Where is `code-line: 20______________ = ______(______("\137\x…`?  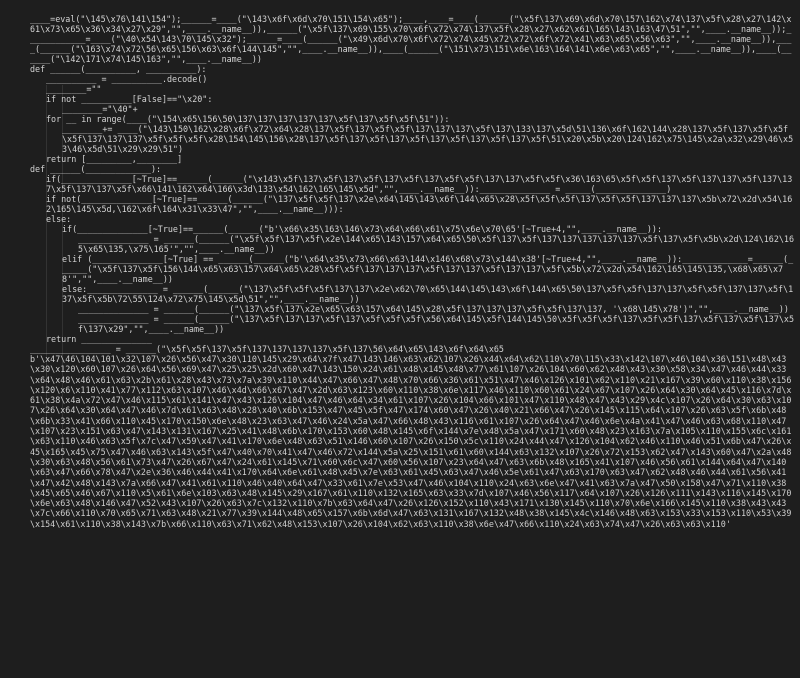
code-line: 20______________ = ______(______("\137\x… is located at coordinates (413, 324).